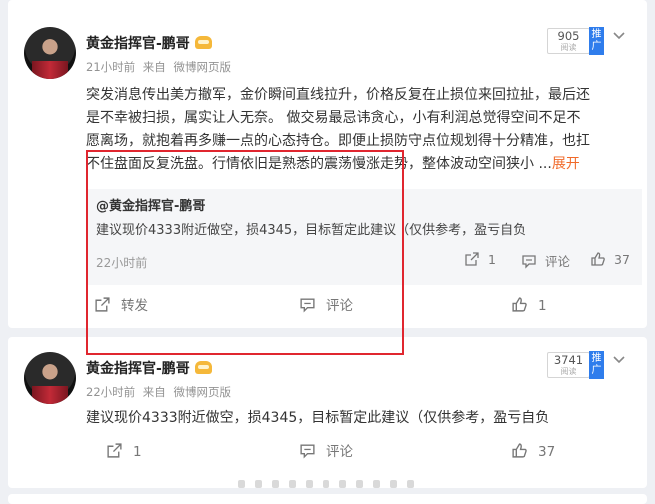  I want to click on weibo-post-card-partial, so click(327, 499).